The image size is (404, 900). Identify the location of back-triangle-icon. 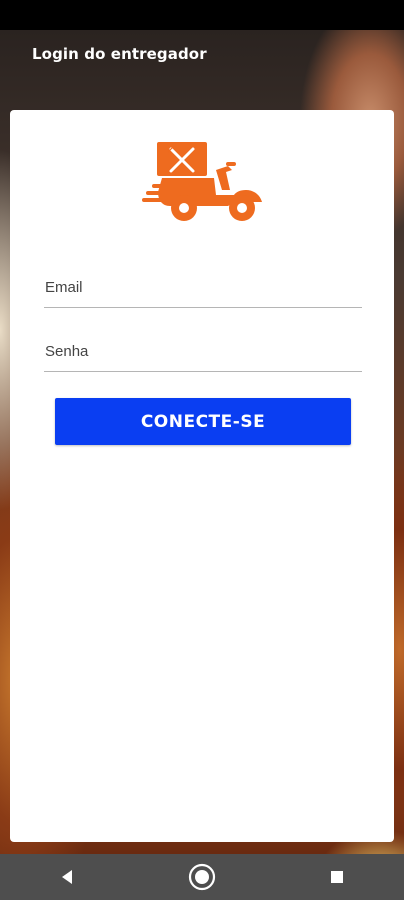
(67, 877).